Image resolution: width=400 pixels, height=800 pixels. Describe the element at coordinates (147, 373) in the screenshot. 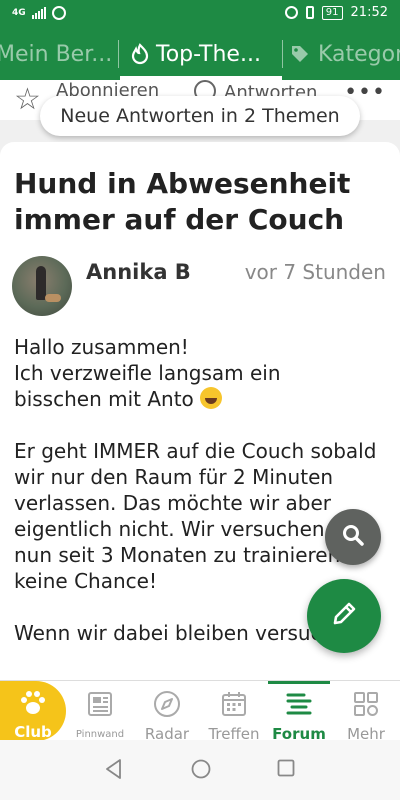

I see `post-line: Ich verzweifle langsam ein` at that location.